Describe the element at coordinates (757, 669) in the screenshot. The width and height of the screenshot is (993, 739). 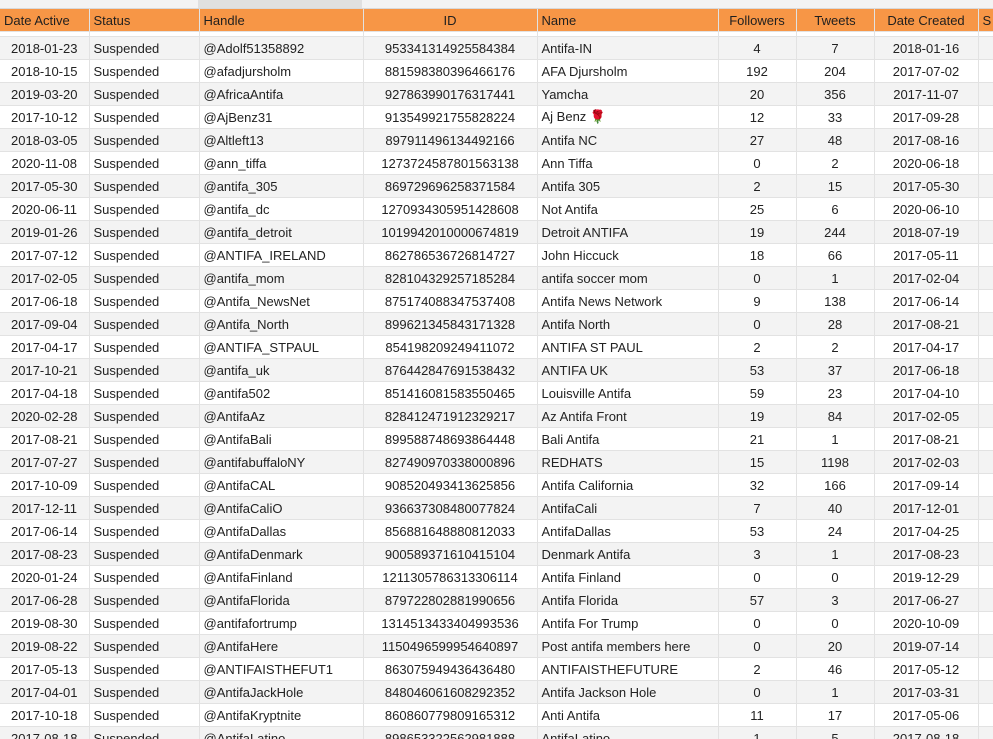
I see `cell-followers: 2` at that location.